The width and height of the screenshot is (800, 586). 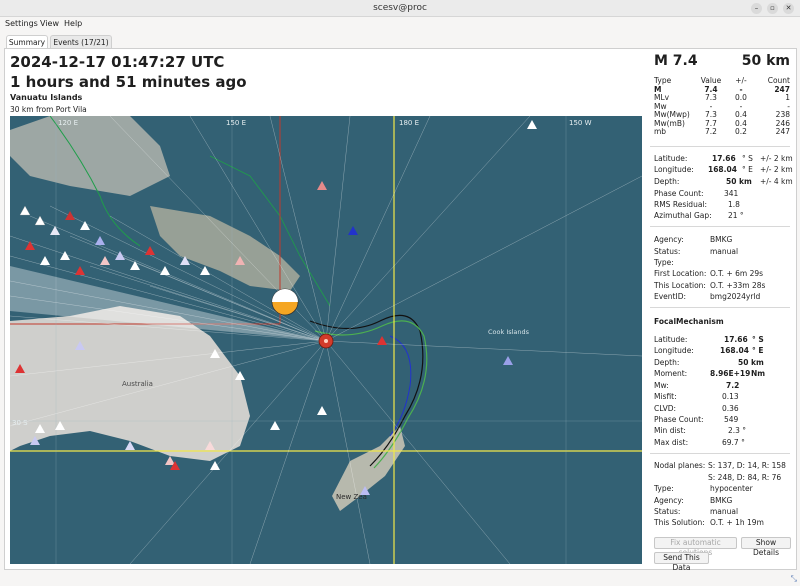 I want to click on agency-row: Agency: BMKG, so click(x=693, y=239).